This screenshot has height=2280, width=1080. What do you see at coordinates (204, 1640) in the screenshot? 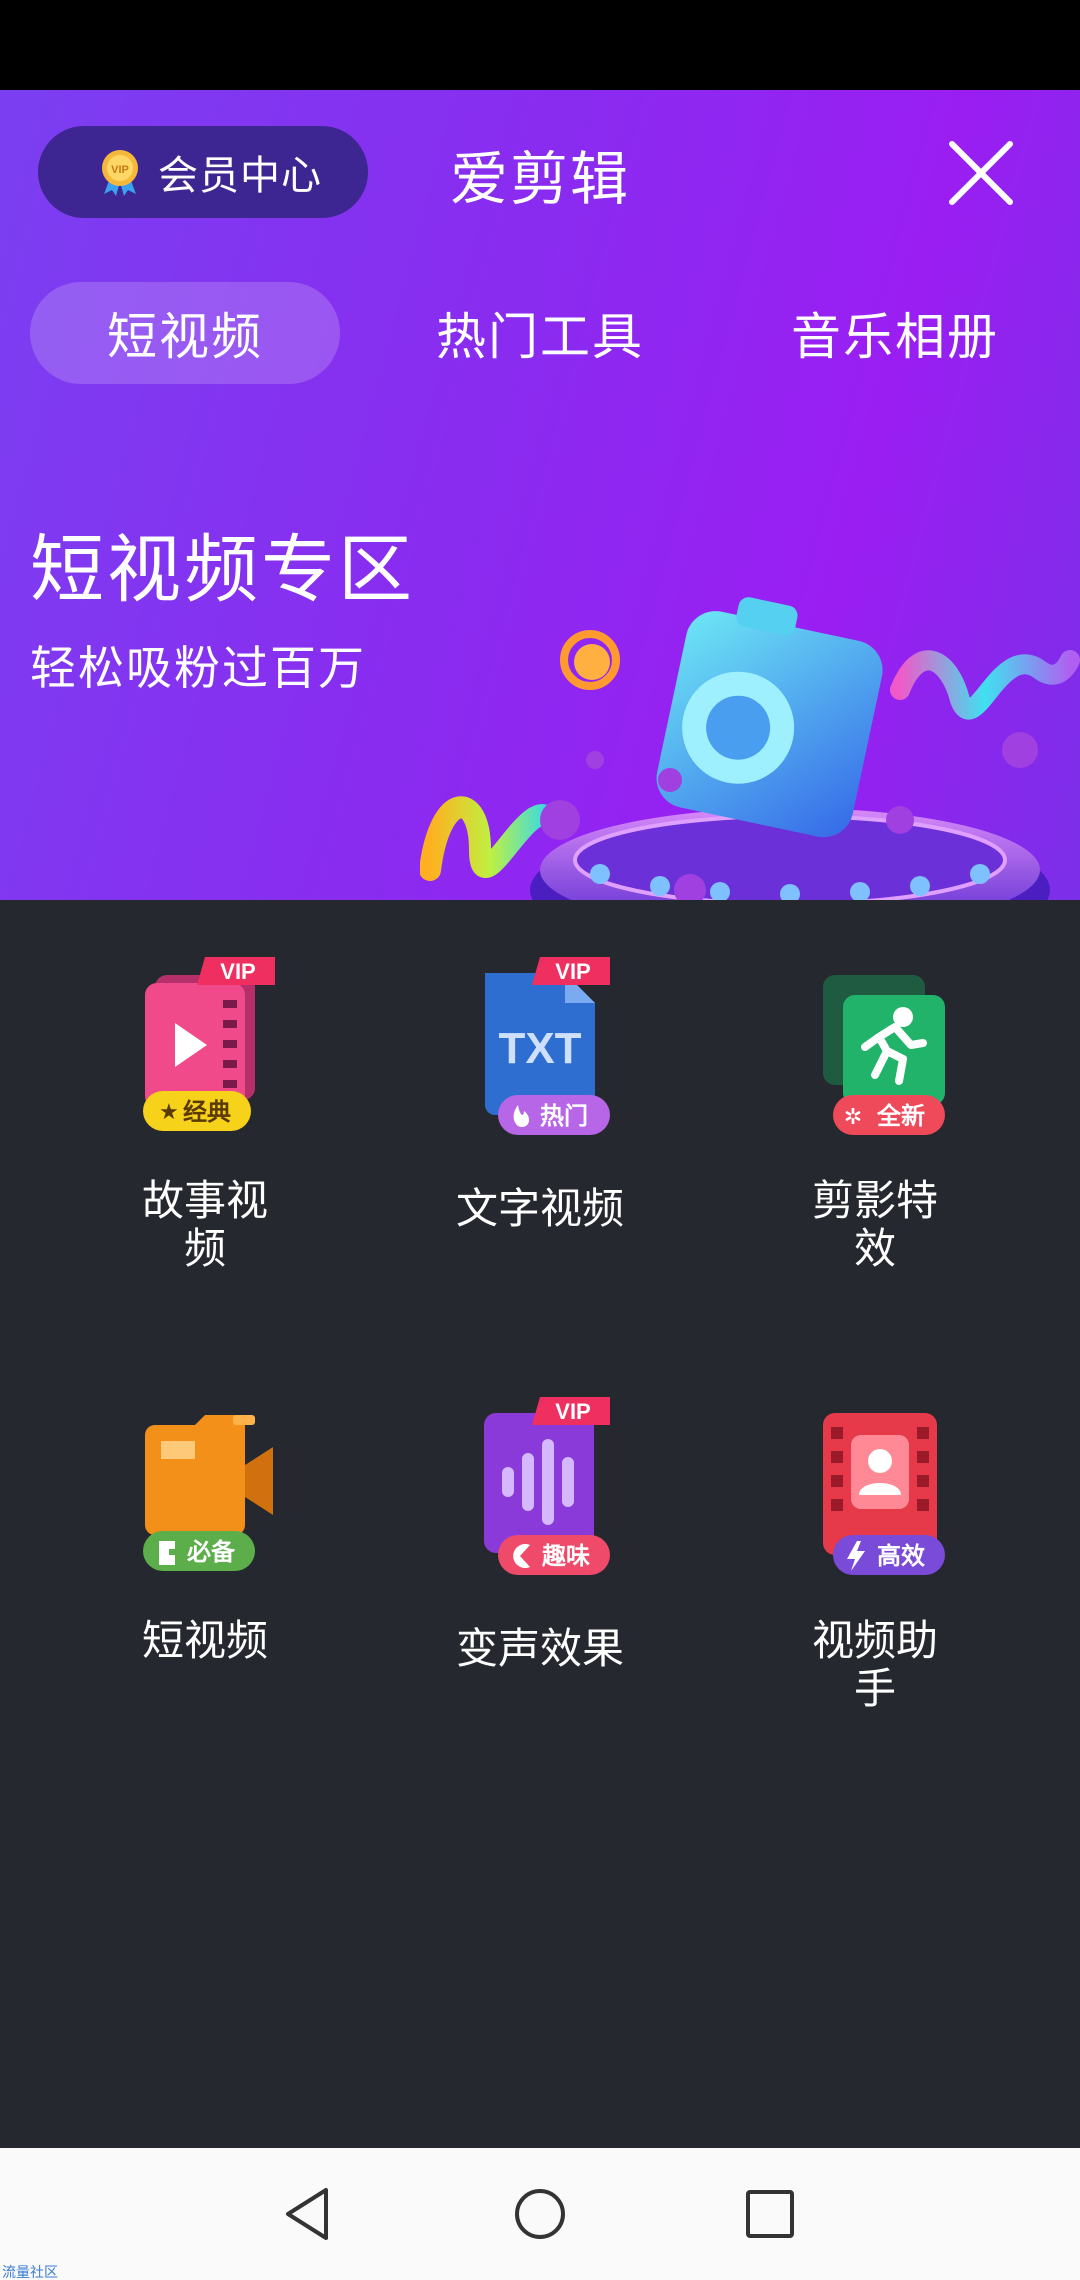
I see `tool-label: 短视频` at bounding box center [204, 1640].